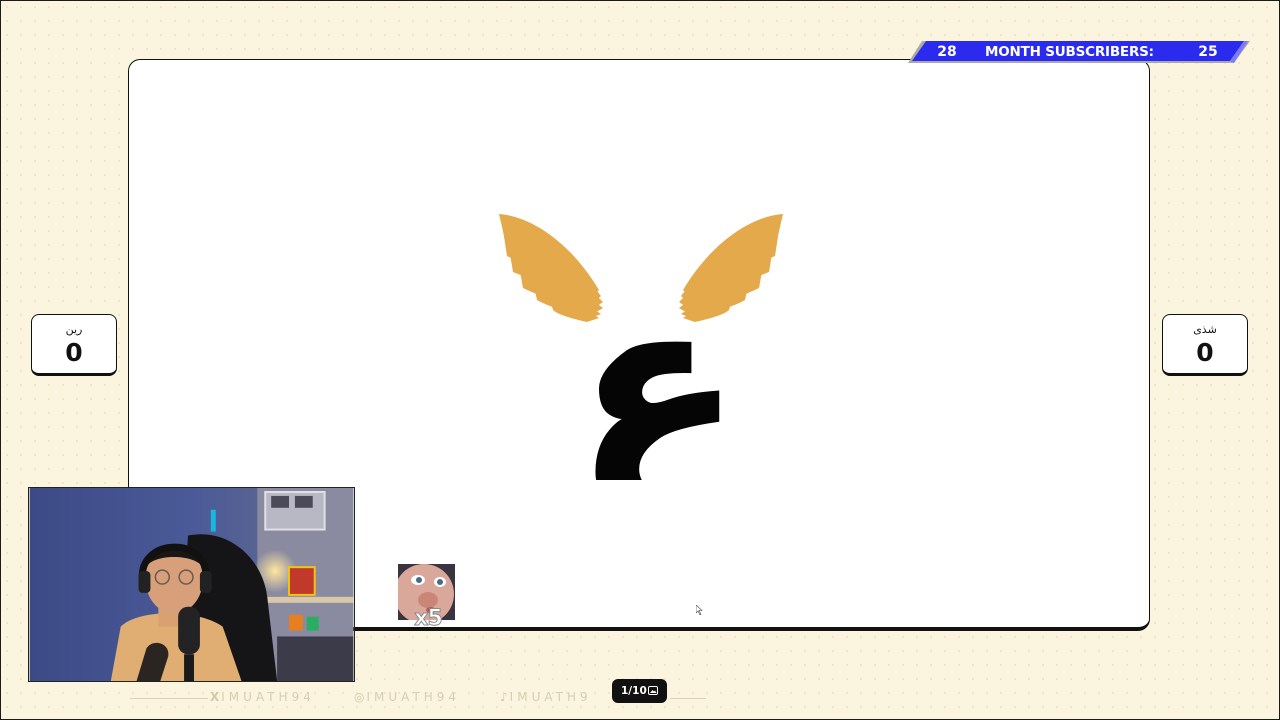 This screenshot has width=1280, height=720. What do you see at coordinates (664, 360) in the screenshot?
I see `ain-letter: ع` at bounding box center [664, 360].